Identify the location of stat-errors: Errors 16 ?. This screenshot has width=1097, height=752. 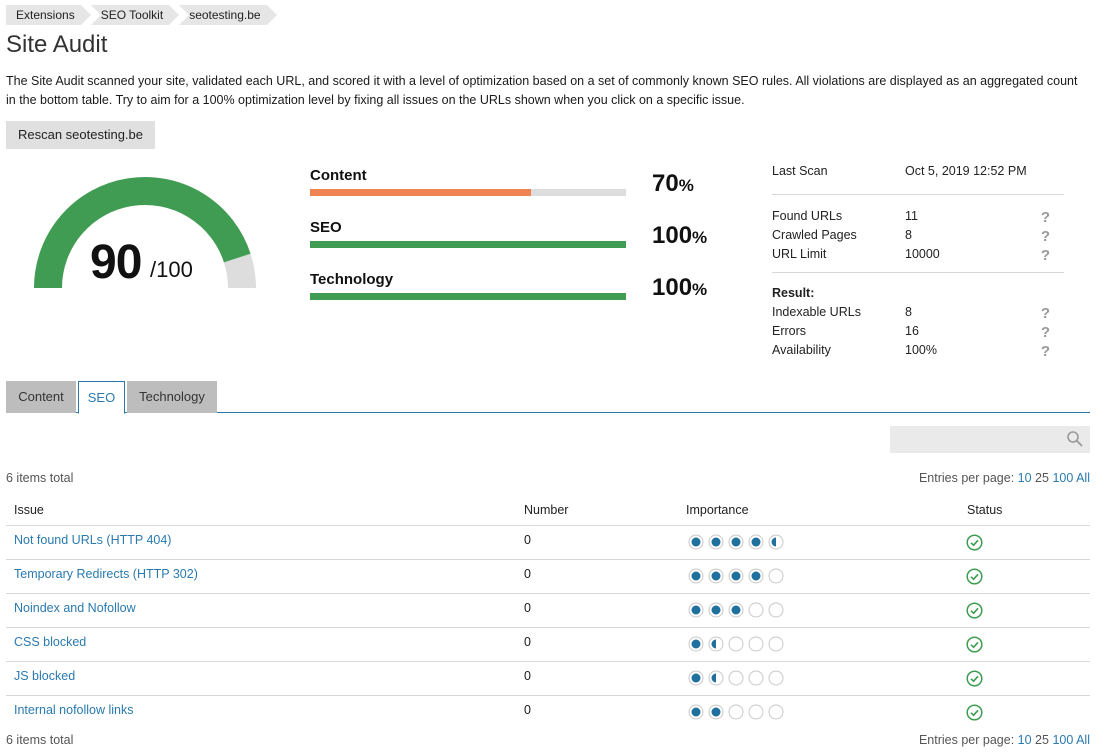
(911, 332).